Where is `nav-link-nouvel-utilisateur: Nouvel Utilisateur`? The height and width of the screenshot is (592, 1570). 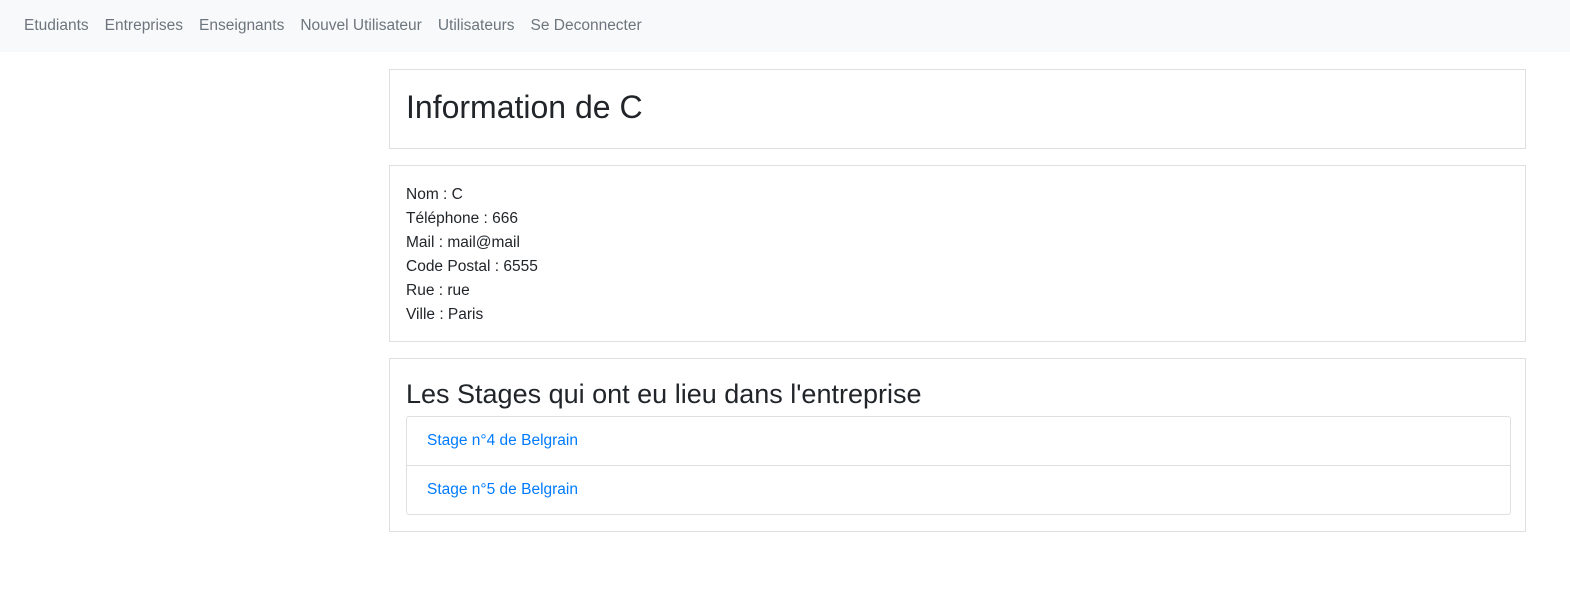 nav-link-nouvel-utilisateur: Nouvel Utilisateur is located at coordinates (360, 26).